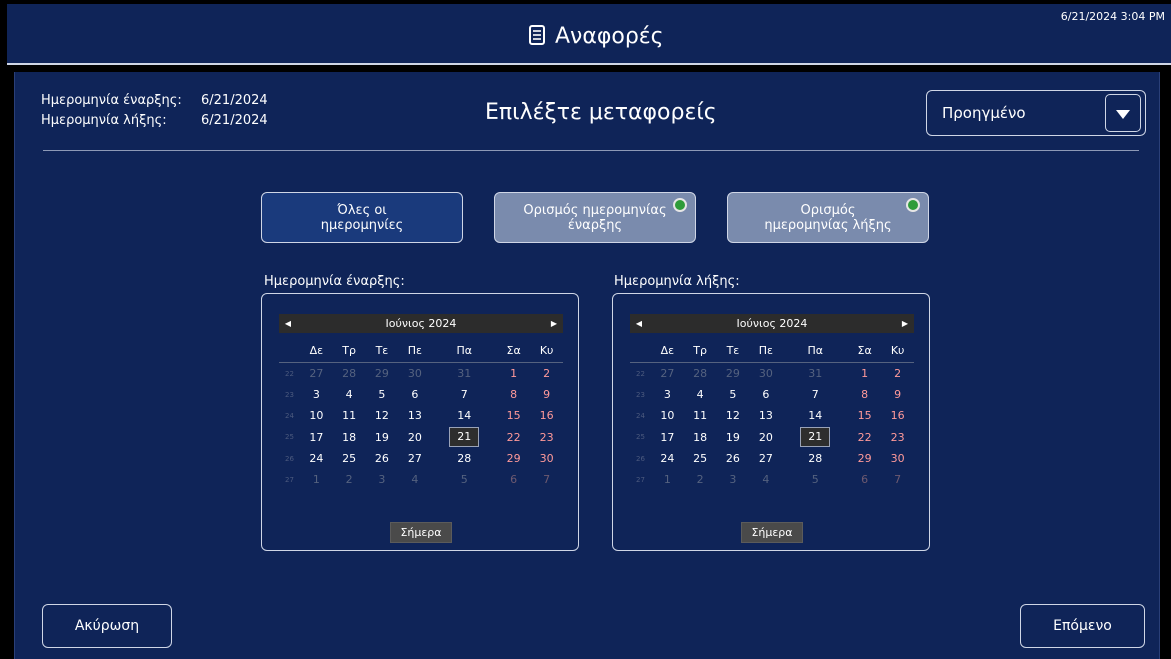 This screenshot has width=1171, height=659. I want to click on all-dates-button: Όλες οι ημερομηνίες, so click(362, 217).